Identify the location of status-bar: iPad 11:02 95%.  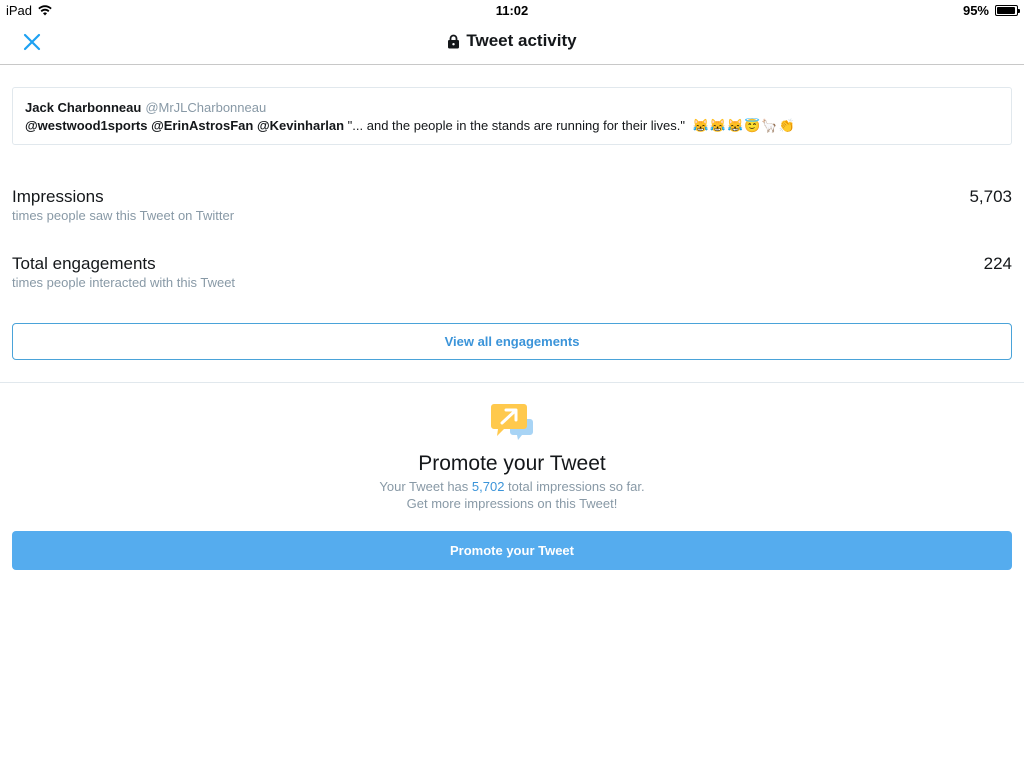
(512, 10).